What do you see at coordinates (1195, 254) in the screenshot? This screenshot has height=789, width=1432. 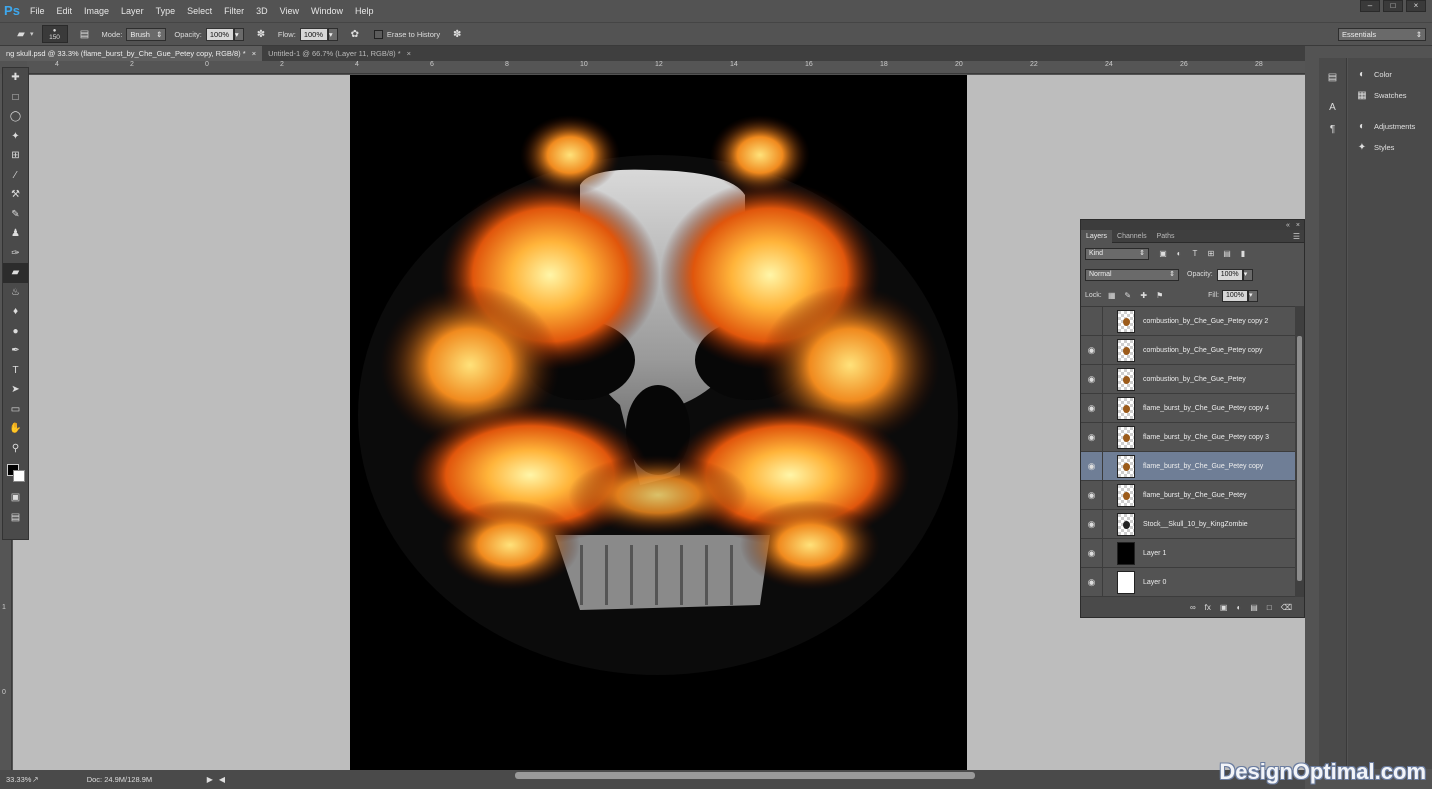 I see `filter-type-icon: T` at bounding box center [1195, 254].